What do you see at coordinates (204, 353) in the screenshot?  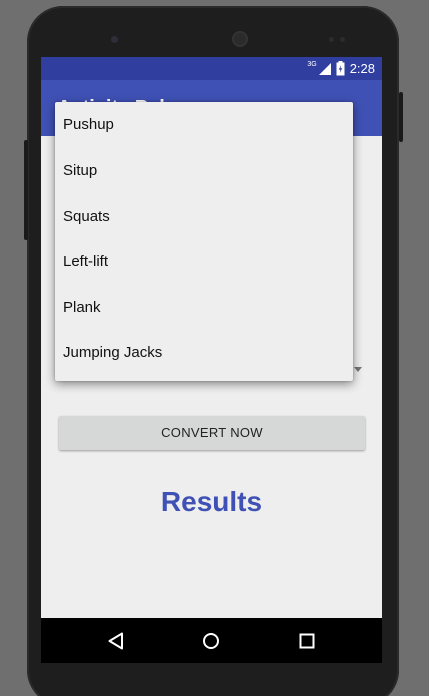 I see `dropdown-item-jumping-jacks: Jumping Jacks` at bounding box center [204, 353].